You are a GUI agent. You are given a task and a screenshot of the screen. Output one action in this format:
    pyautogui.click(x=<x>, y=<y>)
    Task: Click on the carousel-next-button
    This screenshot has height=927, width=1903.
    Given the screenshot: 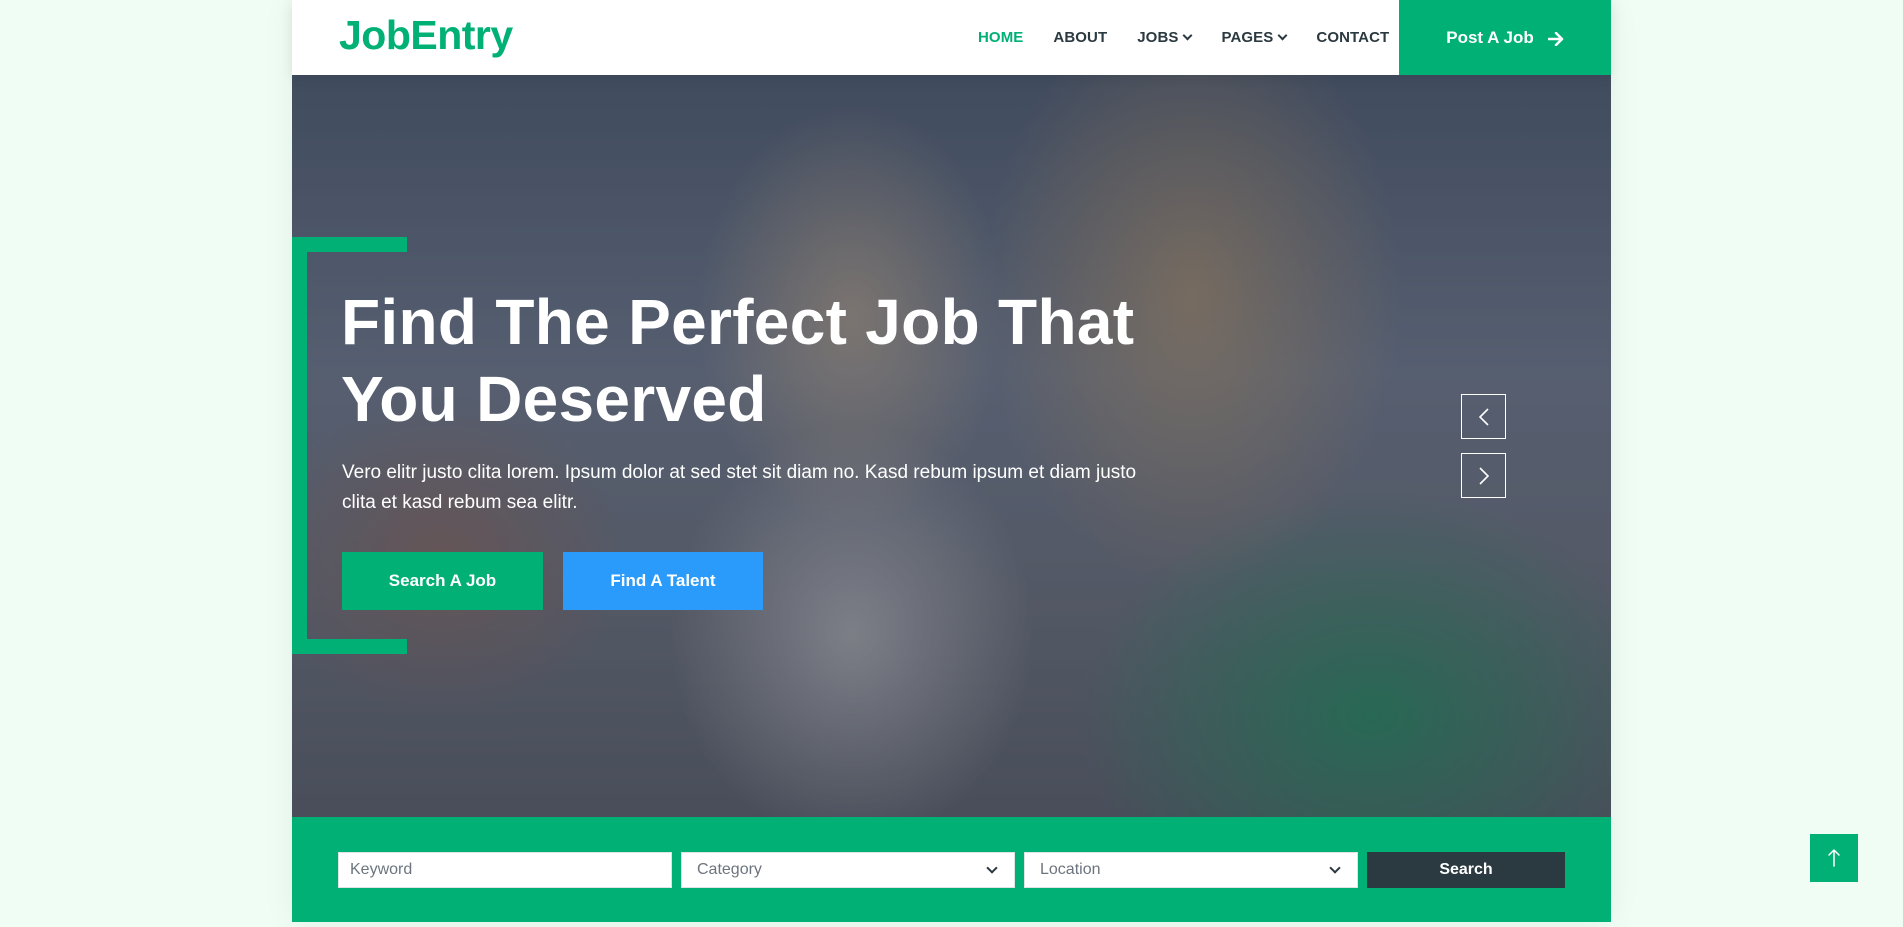 What is the action you would take?
    pyautogui.click(x=1483, y=475)
    